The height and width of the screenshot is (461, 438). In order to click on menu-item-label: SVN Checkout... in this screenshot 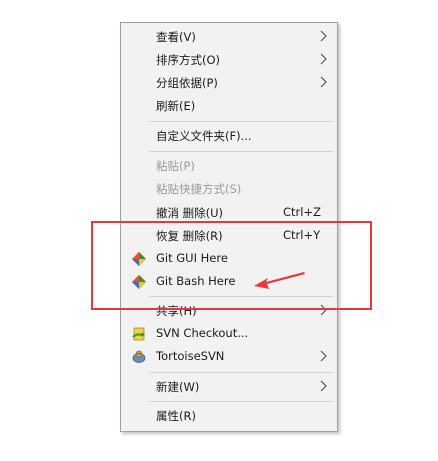, I will do `click(202, 333)`.